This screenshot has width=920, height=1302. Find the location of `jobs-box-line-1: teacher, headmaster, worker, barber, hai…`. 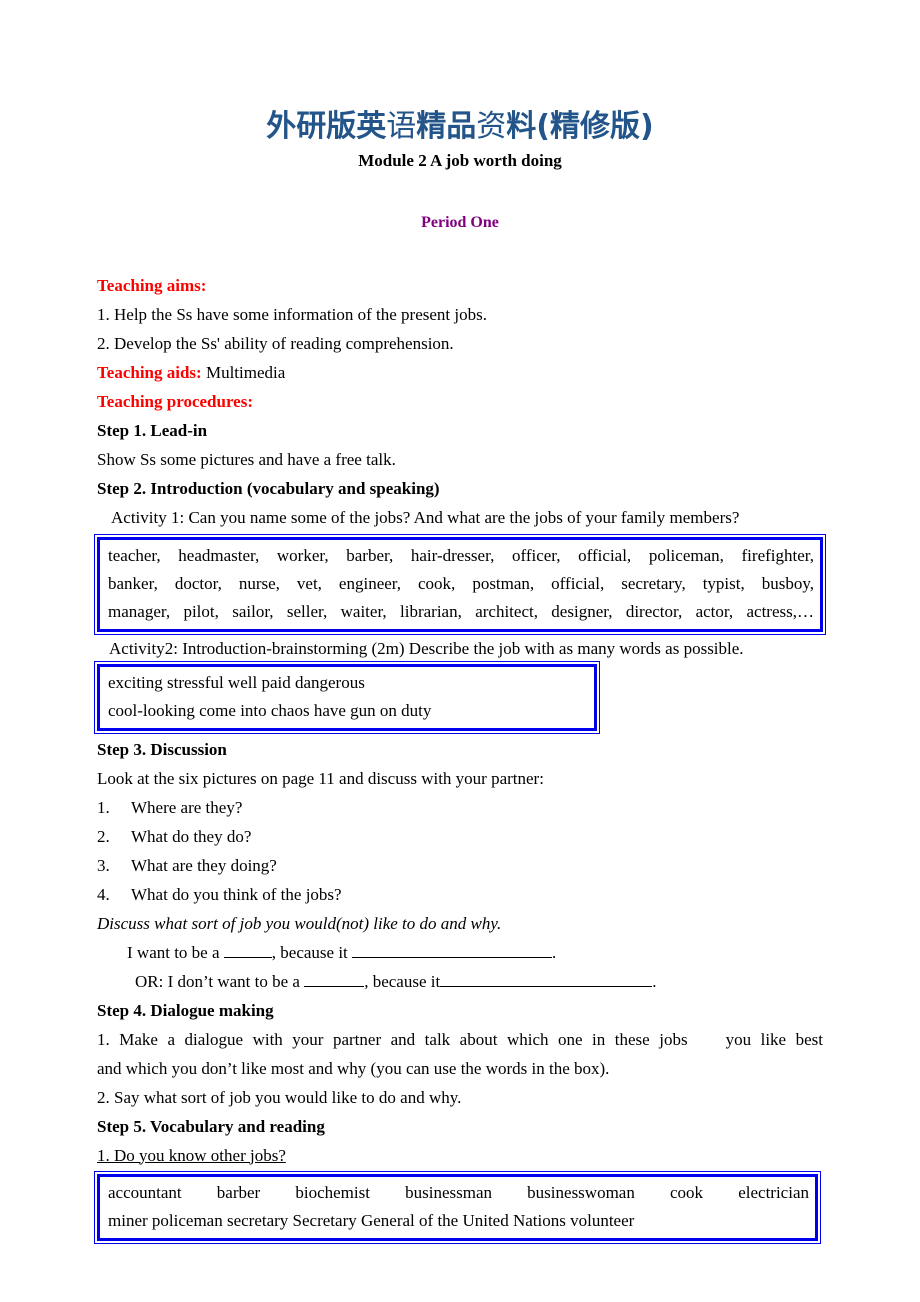

jobs-box-line-1: teacher, headmaster, worker, barber, hai… is located at coordinates (461, 555).